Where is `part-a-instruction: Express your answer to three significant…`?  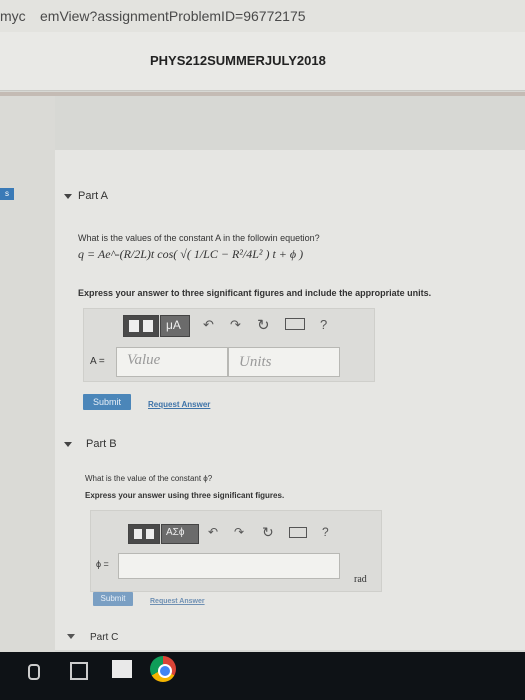
part-a-instruction: Express your answer to three significant… is located at coordinates (255, 293).